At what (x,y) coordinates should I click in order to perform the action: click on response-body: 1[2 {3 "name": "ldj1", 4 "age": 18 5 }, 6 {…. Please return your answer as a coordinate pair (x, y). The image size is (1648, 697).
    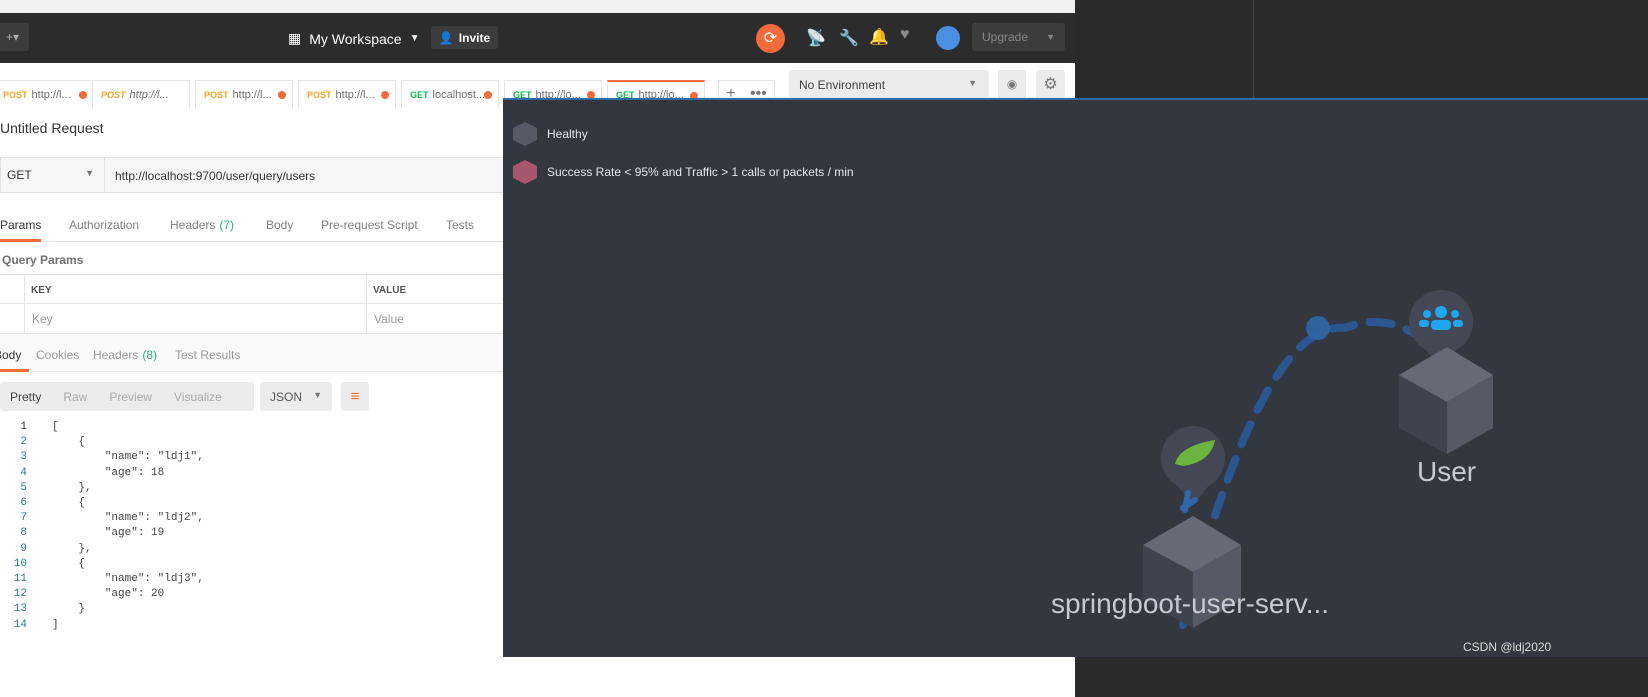
    Looking at the image, I should click on (251, 531).